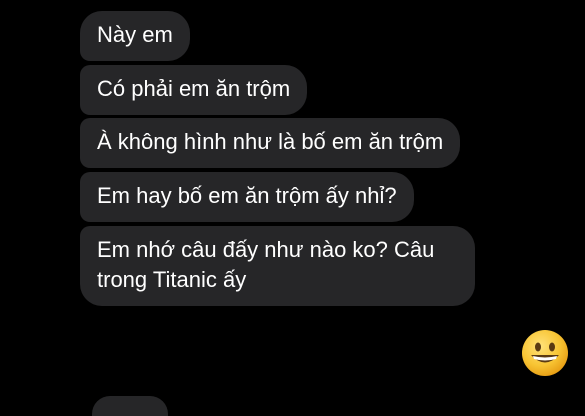  I want to click on message-text: Em hay bố em ăn trộm ấy nhỉ?, so click(247, 195).